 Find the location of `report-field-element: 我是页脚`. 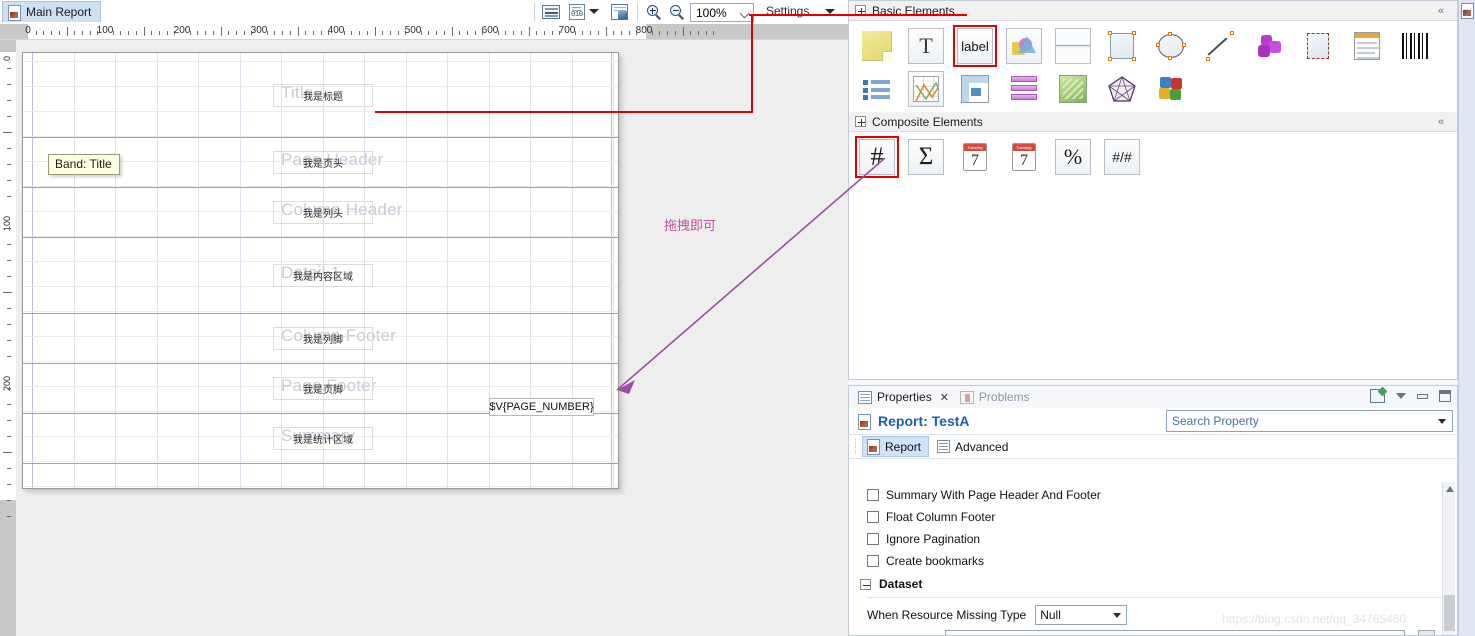

report-field-element: 我是页脚 is located at coordinates (323, 388).